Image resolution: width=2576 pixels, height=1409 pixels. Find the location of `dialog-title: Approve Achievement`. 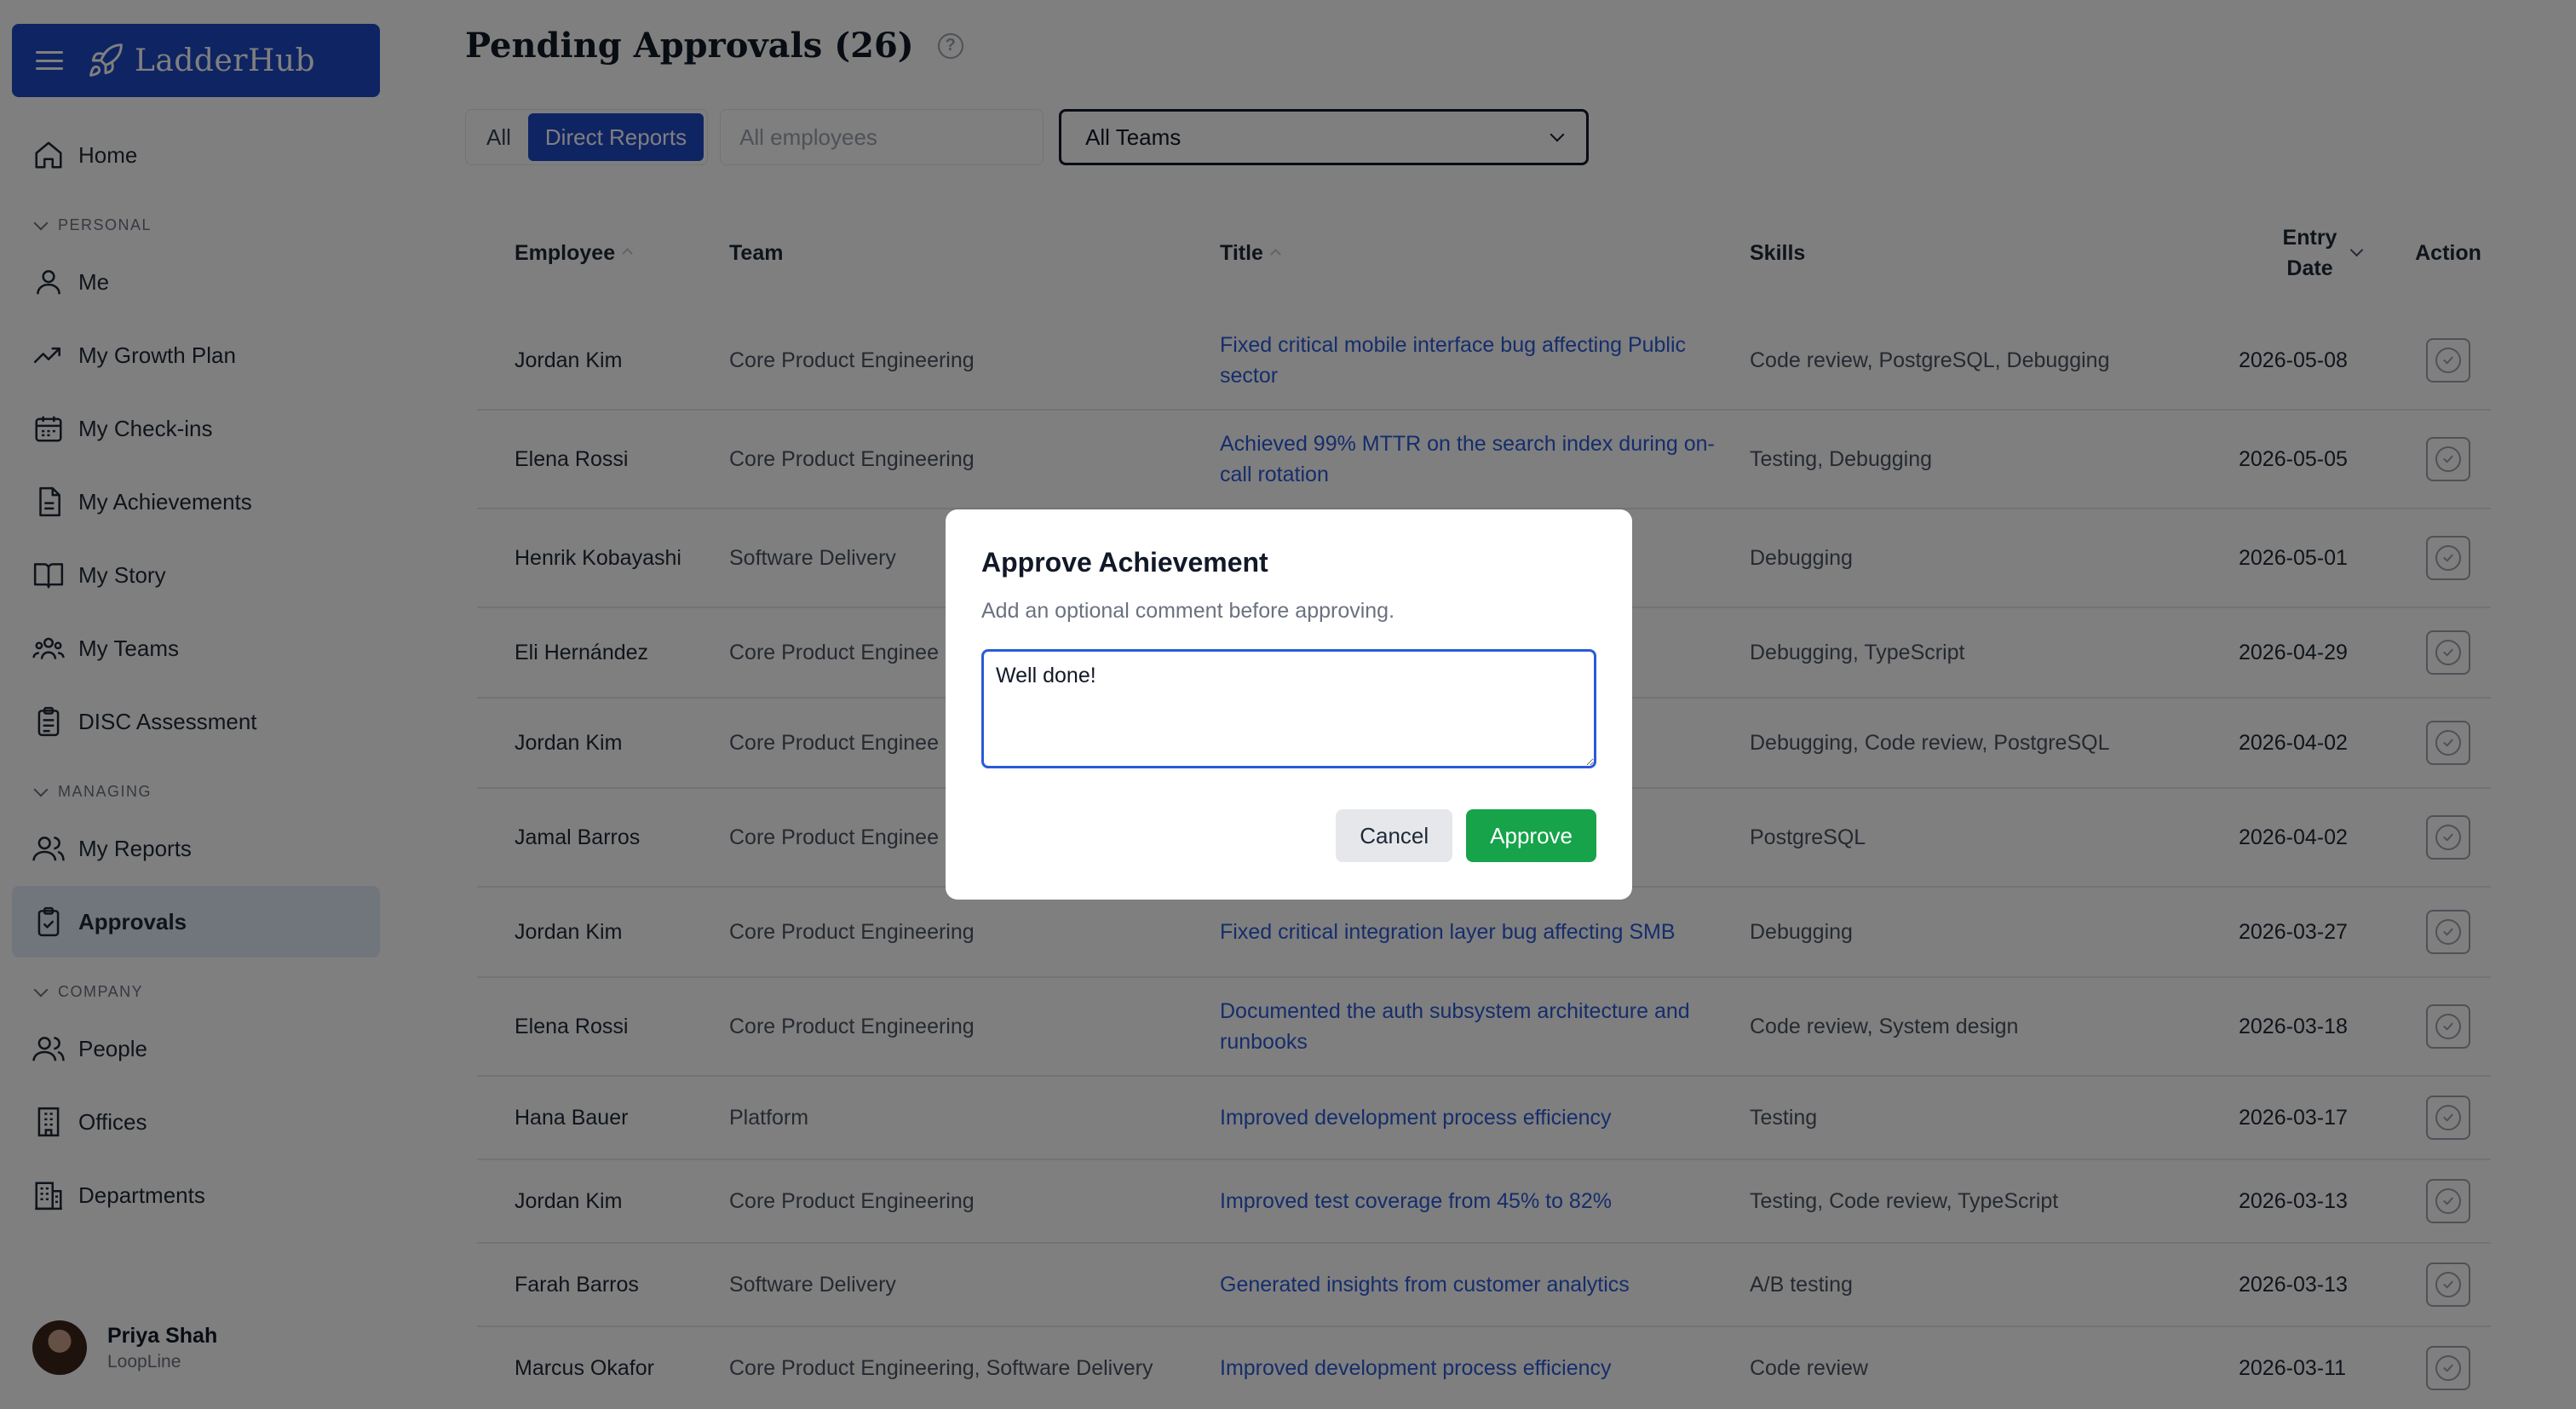

dialog-title: Approve Achievement is located at coordinates (1125, 562).